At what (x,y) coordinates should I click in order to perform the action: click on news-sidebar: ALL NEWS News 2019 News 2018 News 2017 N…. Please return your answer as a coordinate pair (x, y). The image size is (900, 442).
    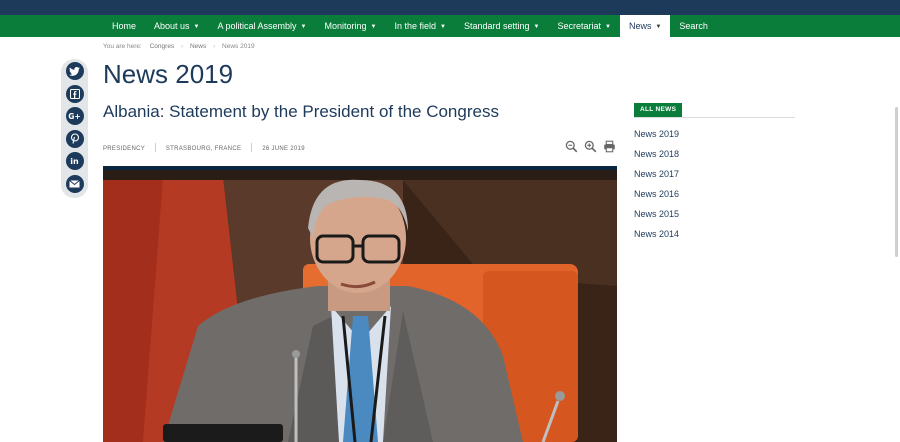
    Looking at the image, I should click on (714, 173).